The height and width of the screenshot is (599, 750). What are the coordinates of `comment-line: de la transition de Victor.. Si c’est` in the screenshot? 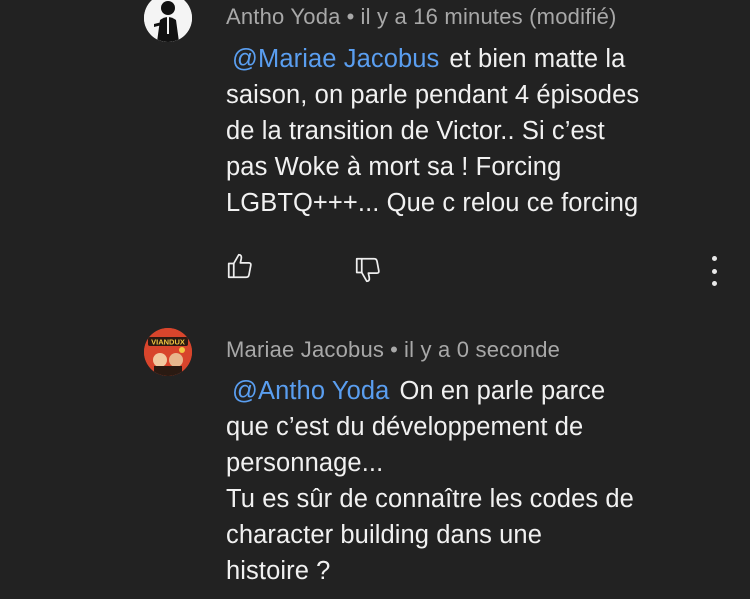 It's located at (415, 131).